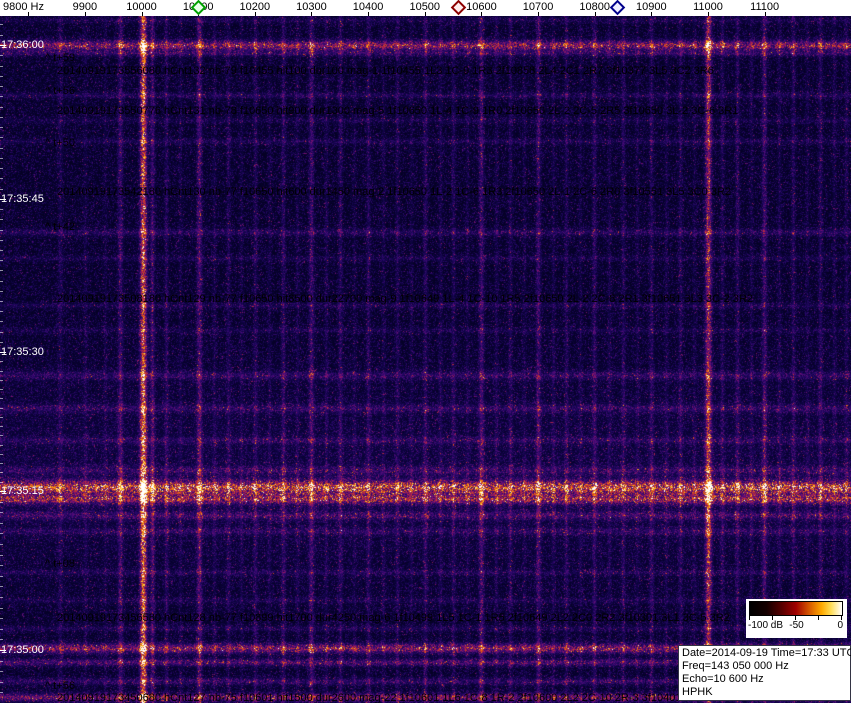 The image size is (851, 703). What do you see at coordinates (22, 491) in the screenshot?
I see `time-tick-label: 17:35:15` at bounding box center [22, 491].